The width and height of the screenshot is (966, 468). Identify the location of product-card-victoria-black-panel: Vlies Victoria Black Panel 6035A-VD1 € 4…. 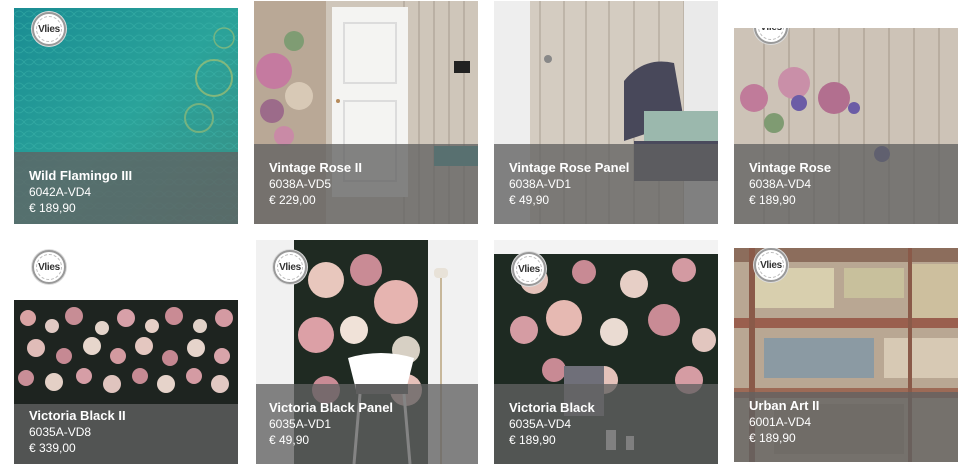
(367, 352).